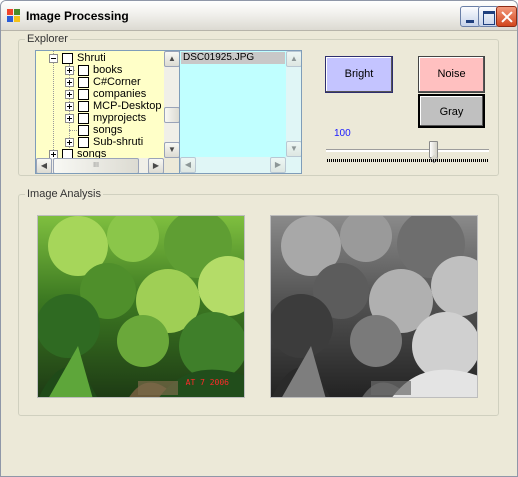  What do you see at coordinates (259, 16) in the screenshot?
I see `title-bar: Image Processing` at bounding box center [259, 16].